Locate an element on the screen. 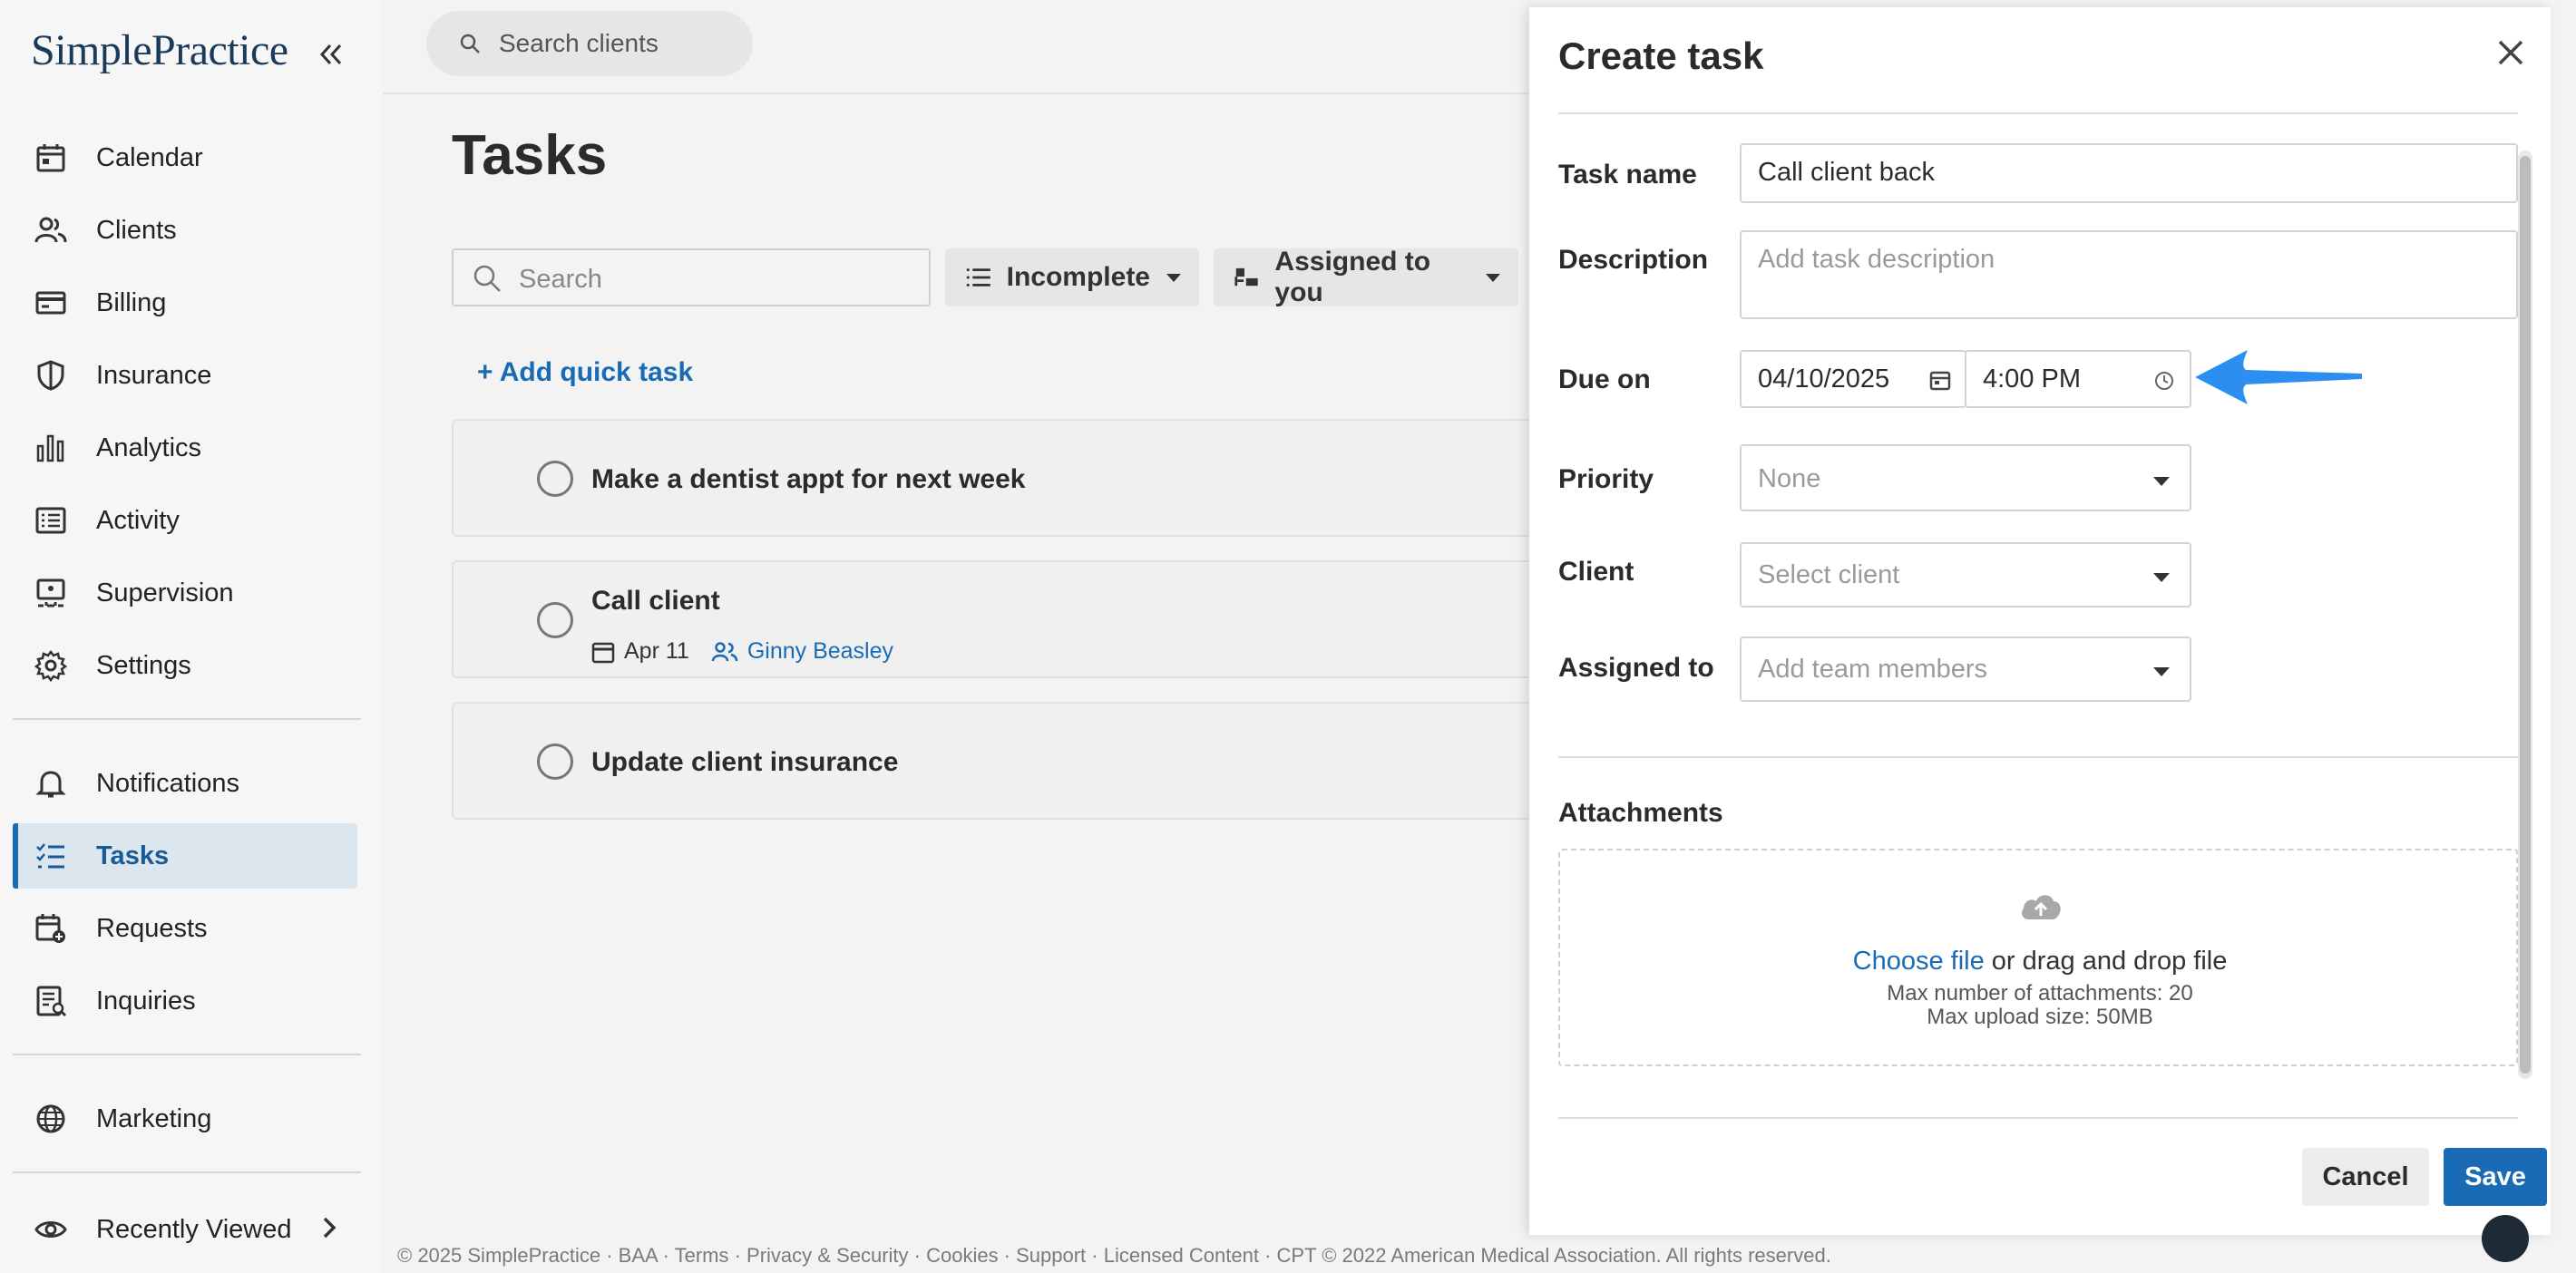 The image size is (2576, 1273). client-label: Client is located at coordinates (1596, 572).